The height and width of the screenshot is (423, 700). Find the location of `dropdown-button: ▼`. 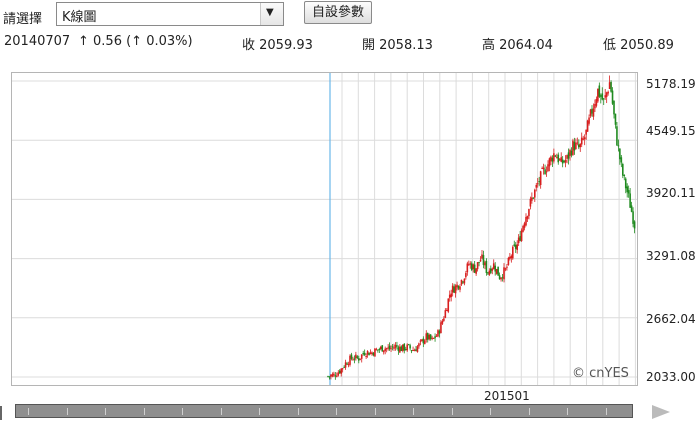

dropdown-button: ▼ is located at coordinates (271, 14).